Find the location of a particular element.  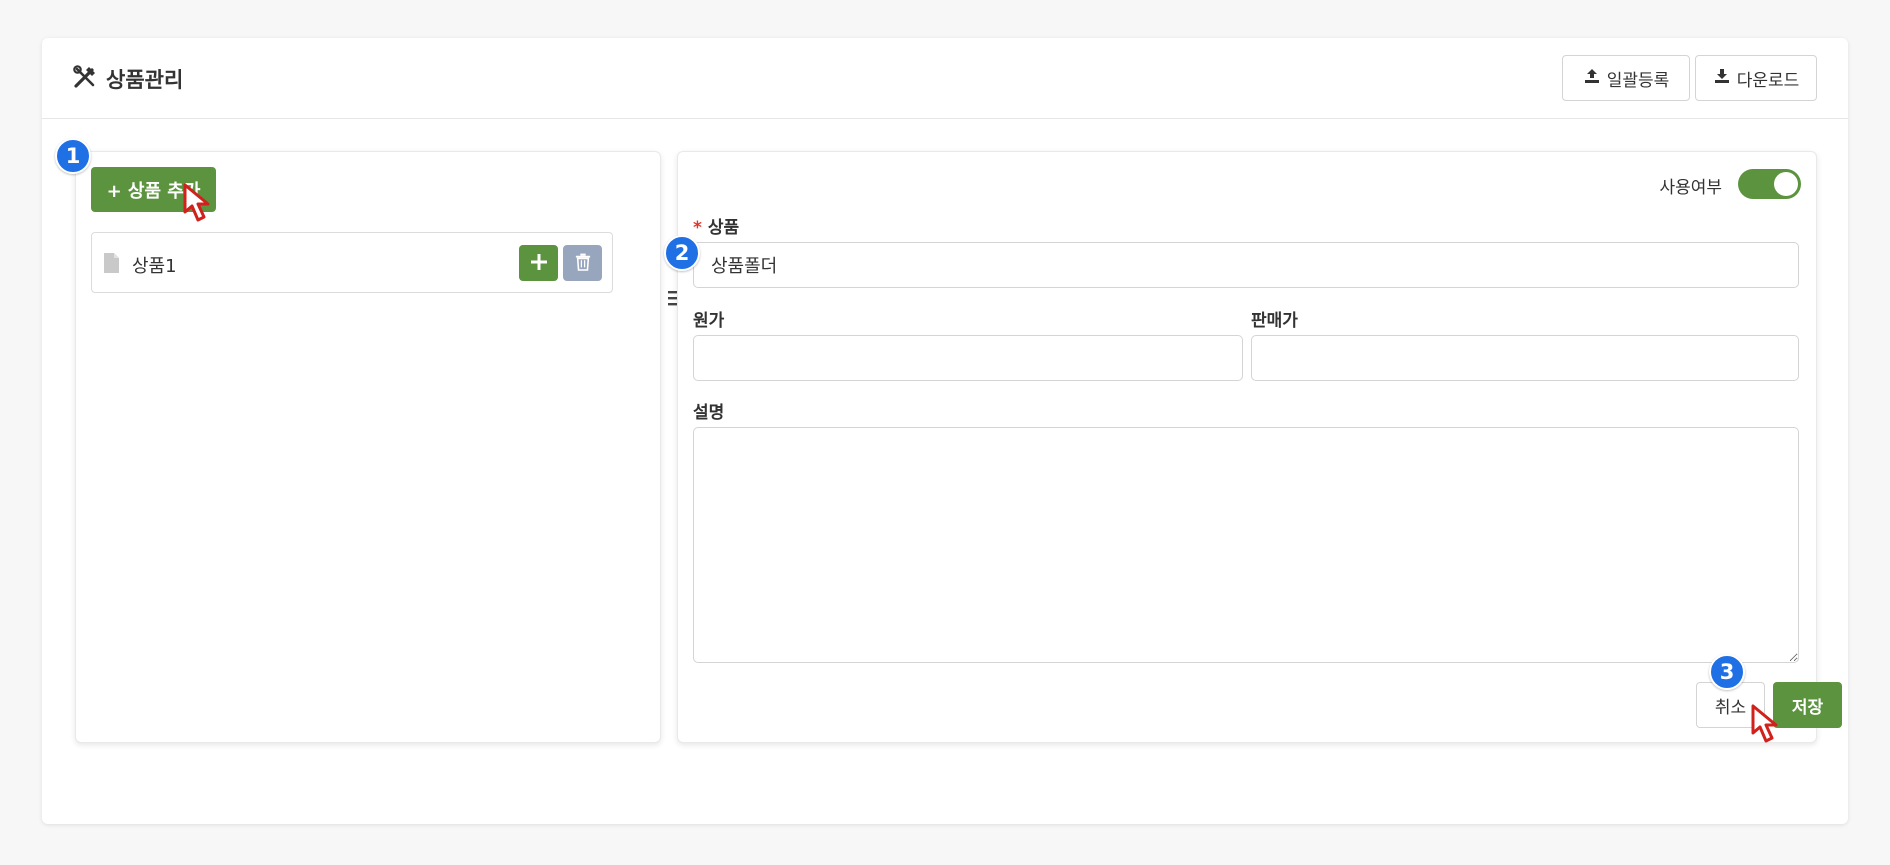

tree-item-label: 상품1 is located at coordinates (154, 266).